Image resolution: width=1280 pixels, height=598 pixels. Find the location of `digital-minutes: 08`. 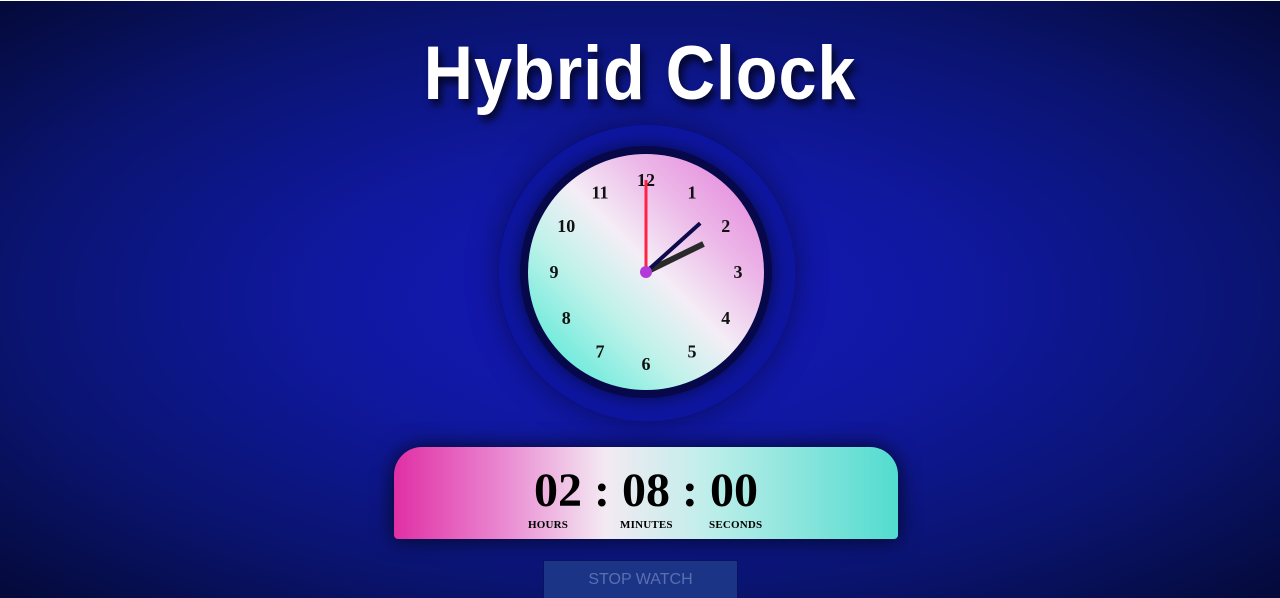

digital-minutes: 08 is located at coordinates (646, 490).